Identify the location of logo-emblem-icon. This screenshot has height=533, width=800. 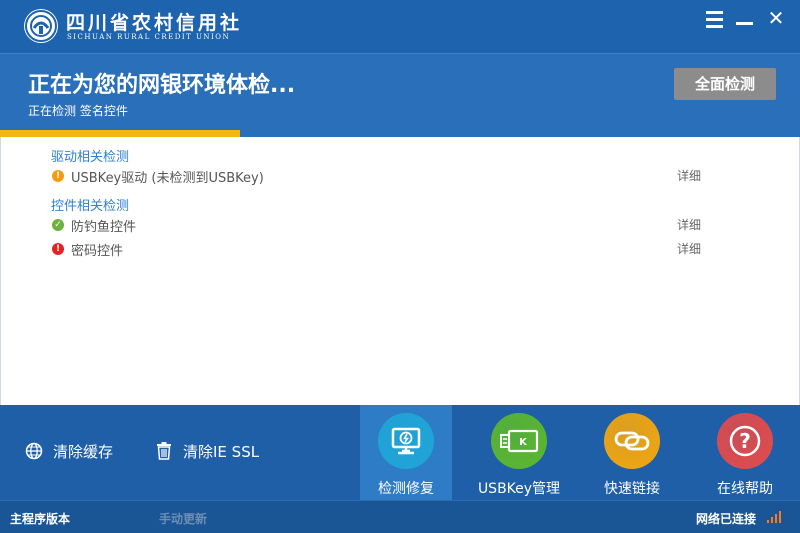
(41, 26).